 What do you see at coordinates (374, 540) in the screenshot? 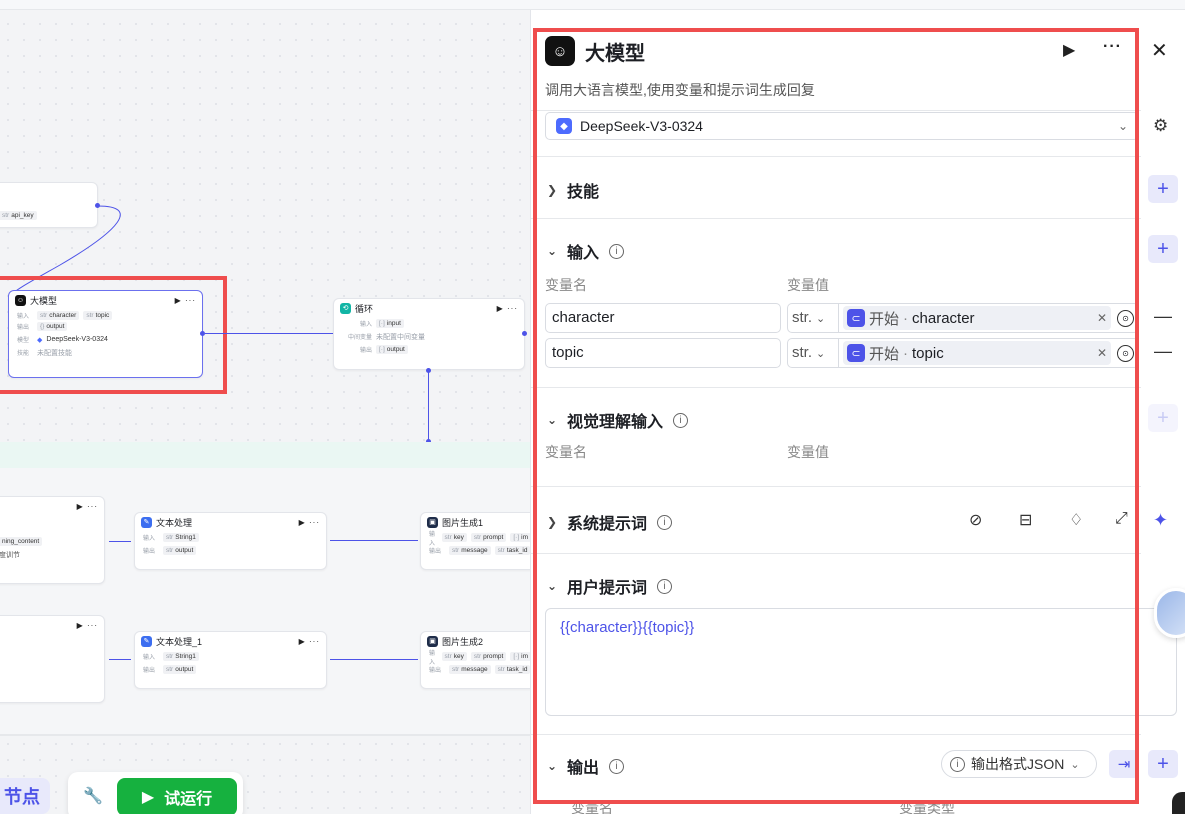
I see `edge-text1-img1` at bounding box center [374, 540].